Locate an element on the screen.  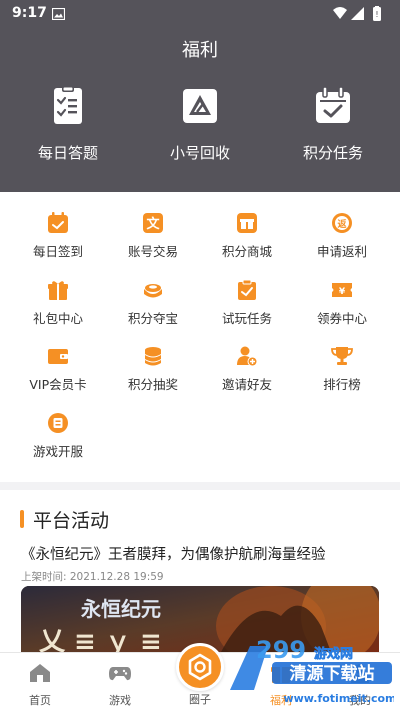
grid-item-label: 积分夺宝 is located at coordinates (152, 318).